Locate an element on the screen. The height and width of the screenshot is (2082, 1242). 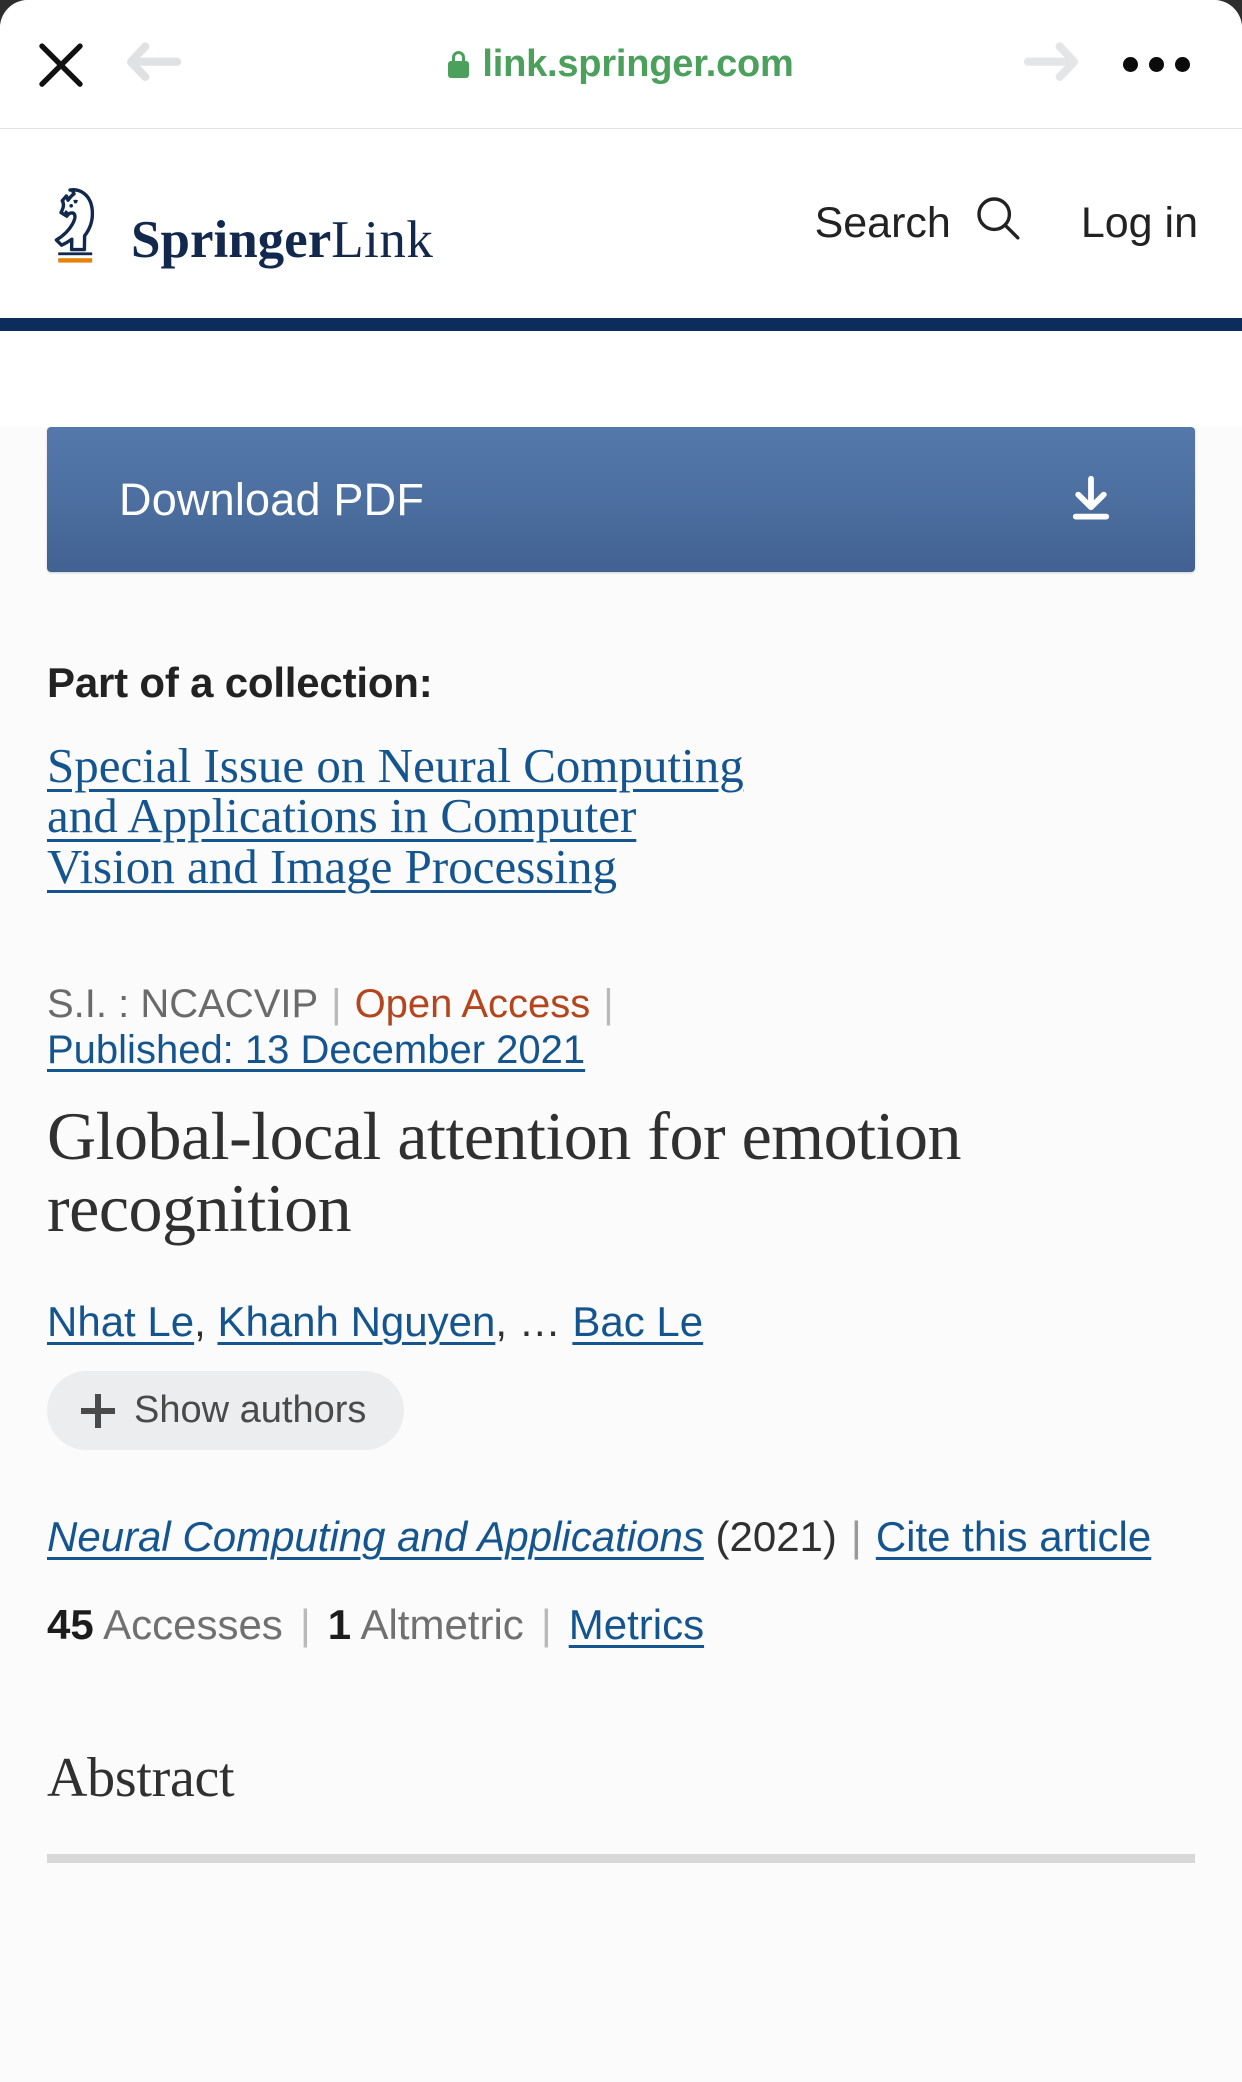
author-comma-1: , is located at coordinates (501, 1322).